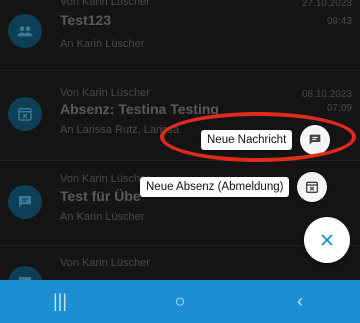  Describe the element at coordinates (120, 130) in the screenshot. I see `message-recipient: An Larissa Rutz, Larissa` at that location.